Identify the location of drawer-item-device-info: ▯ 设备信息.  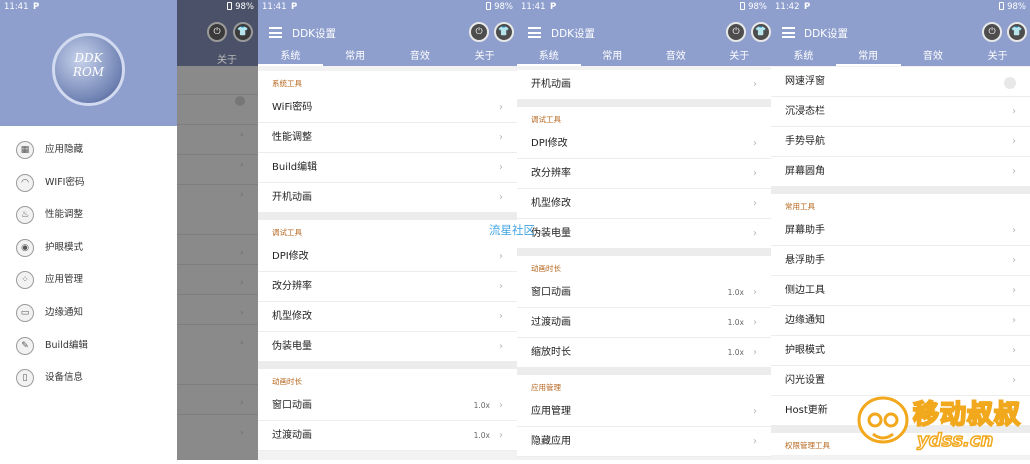
(88, 378).